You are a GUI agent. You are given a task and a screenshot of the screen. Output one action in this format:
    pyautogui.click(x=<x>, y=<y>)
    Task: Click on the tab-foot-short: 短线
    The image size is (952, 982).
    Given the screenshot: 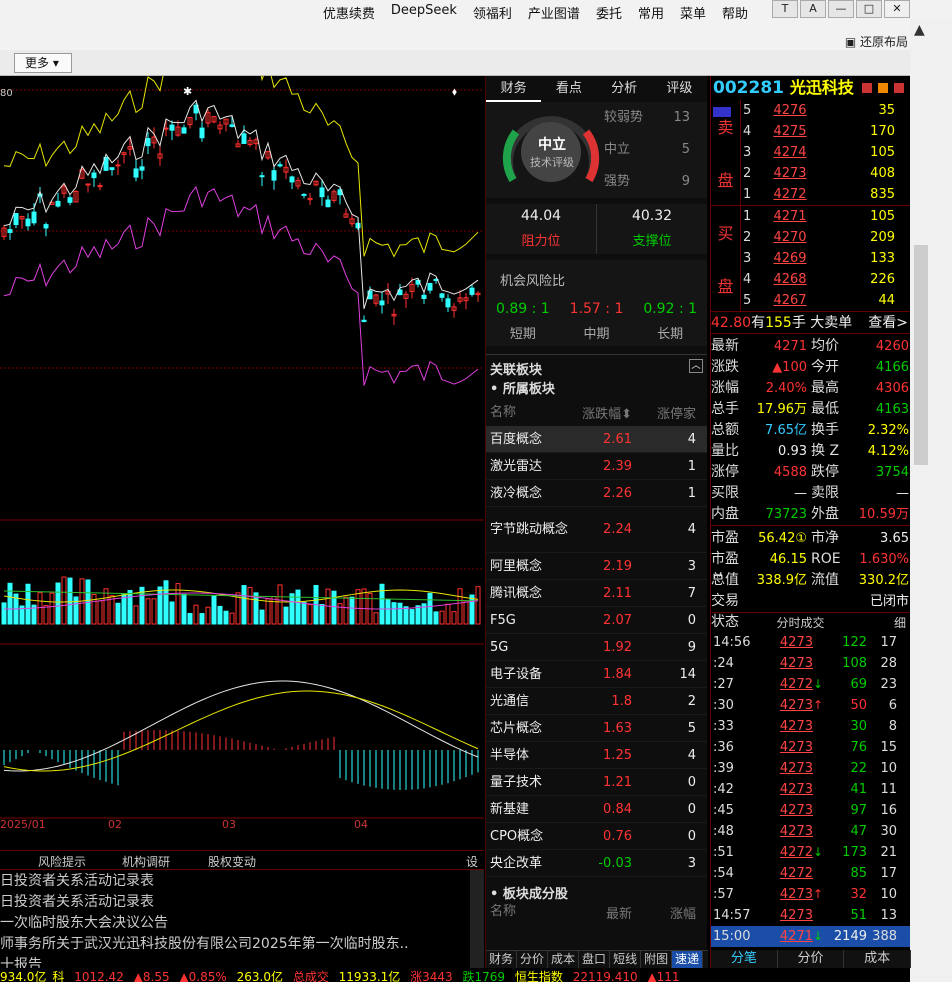 What is the action you would take?
    pyautogui.click(x=626, y=959)
    